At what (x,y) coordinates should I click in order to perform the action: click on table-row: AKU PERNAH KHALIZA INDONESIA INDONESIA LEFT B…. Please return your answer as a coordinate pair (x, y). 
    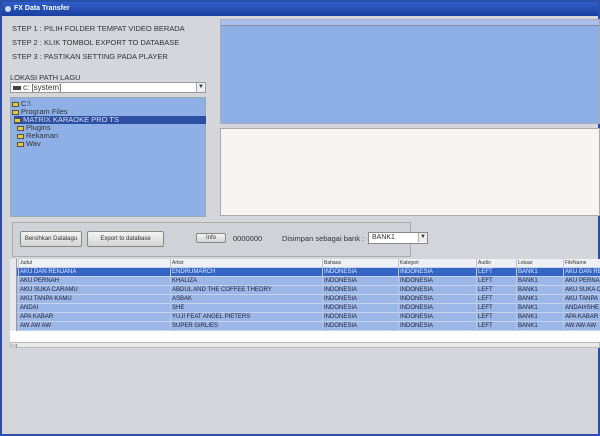
    Looking at the image, I should click on (305, 281).